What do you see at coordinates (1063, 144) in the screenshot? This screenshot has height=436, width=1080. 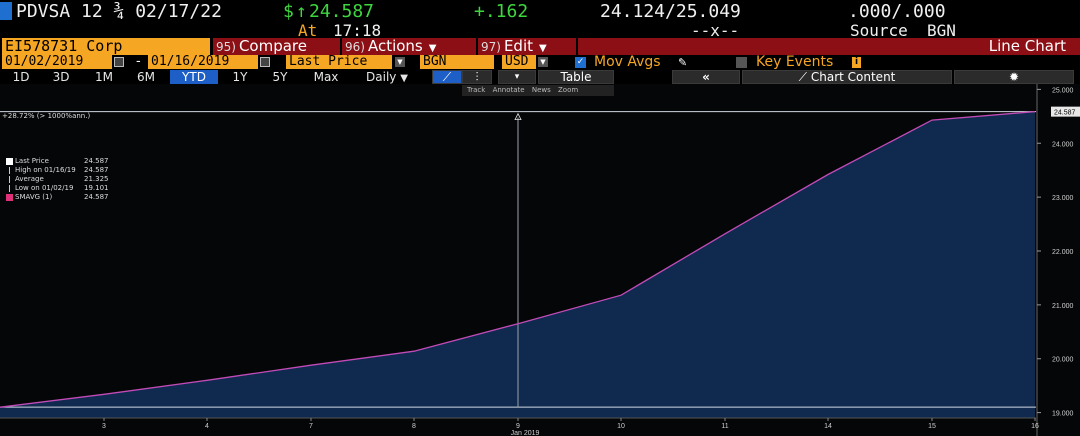 I see `y-tick-label: 24.000` at bounding box center [1063, 144].